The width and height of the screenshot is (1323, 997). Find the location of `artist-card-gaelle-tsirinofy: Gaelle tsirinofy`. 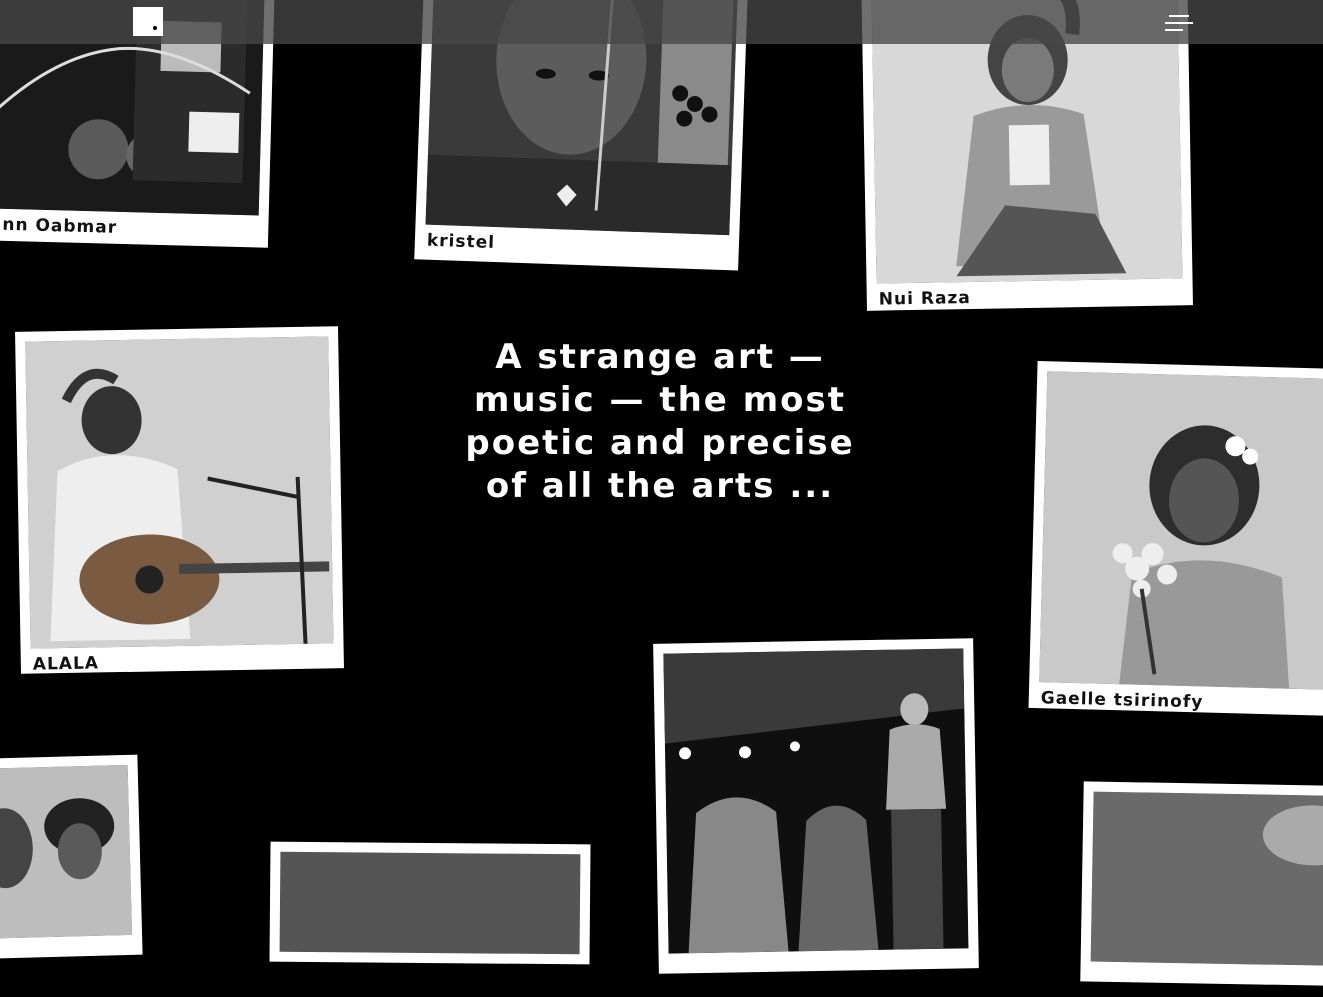

artist-card-gaelle-tsirinofy: Gaelle tsirinofy is located at coordinates (1175, 538).